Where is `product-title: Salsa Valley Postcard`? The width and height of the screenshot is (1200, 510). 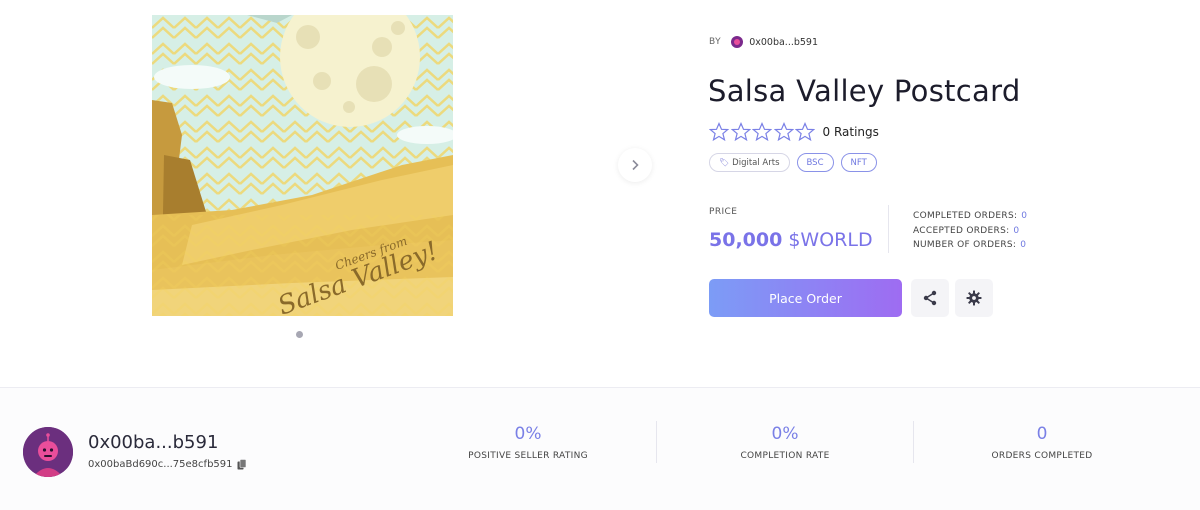 product-title: Salsa Valley Postcard is located at coordinates (864, 91).